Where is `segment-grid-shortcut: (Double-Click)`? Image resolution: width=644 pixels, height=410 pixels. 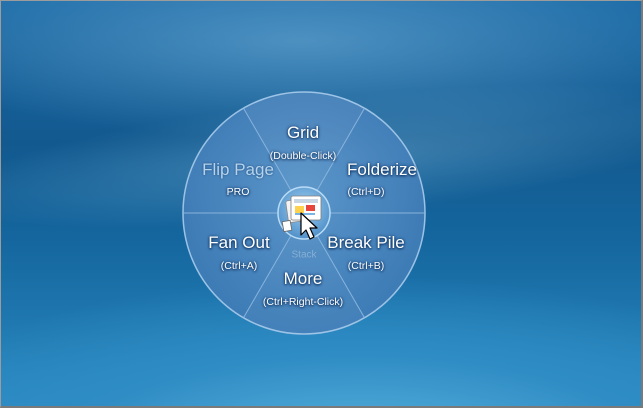 segment-grid-shortcut: (Double-Click) is located at coordinates (303, 156).